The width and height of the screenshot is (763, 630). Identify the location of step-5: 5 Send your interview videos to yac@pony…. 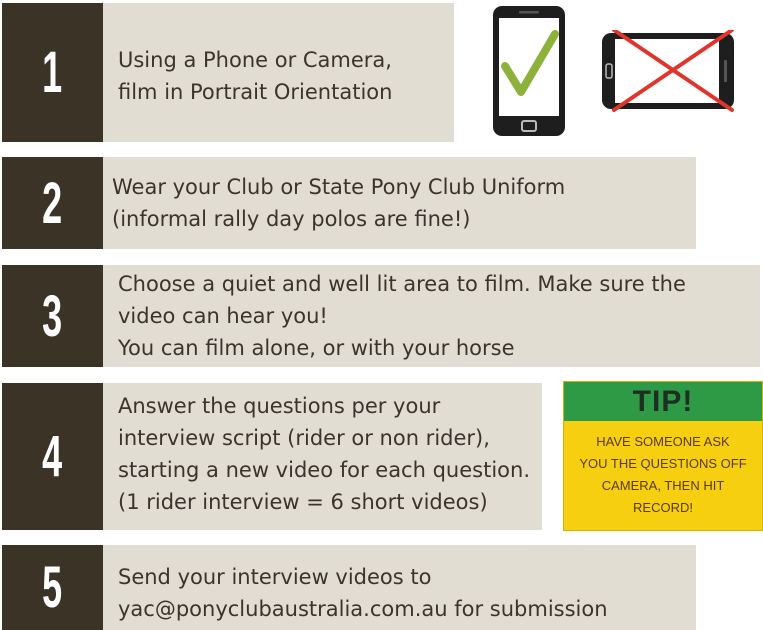
(349, 587).